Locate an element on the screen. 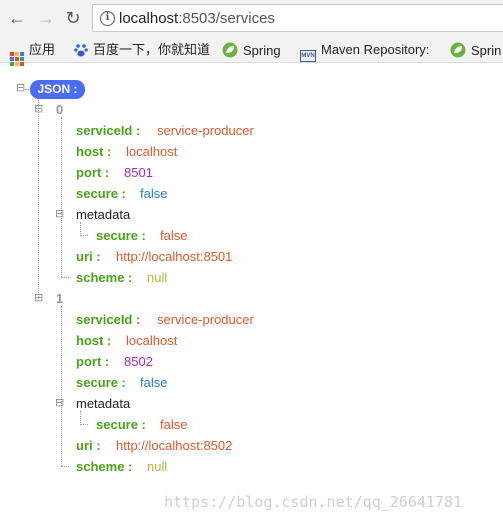 The height and width of the screenshot is (523, 503). bookmark-label: Spring is located at coordinates (262, 50).